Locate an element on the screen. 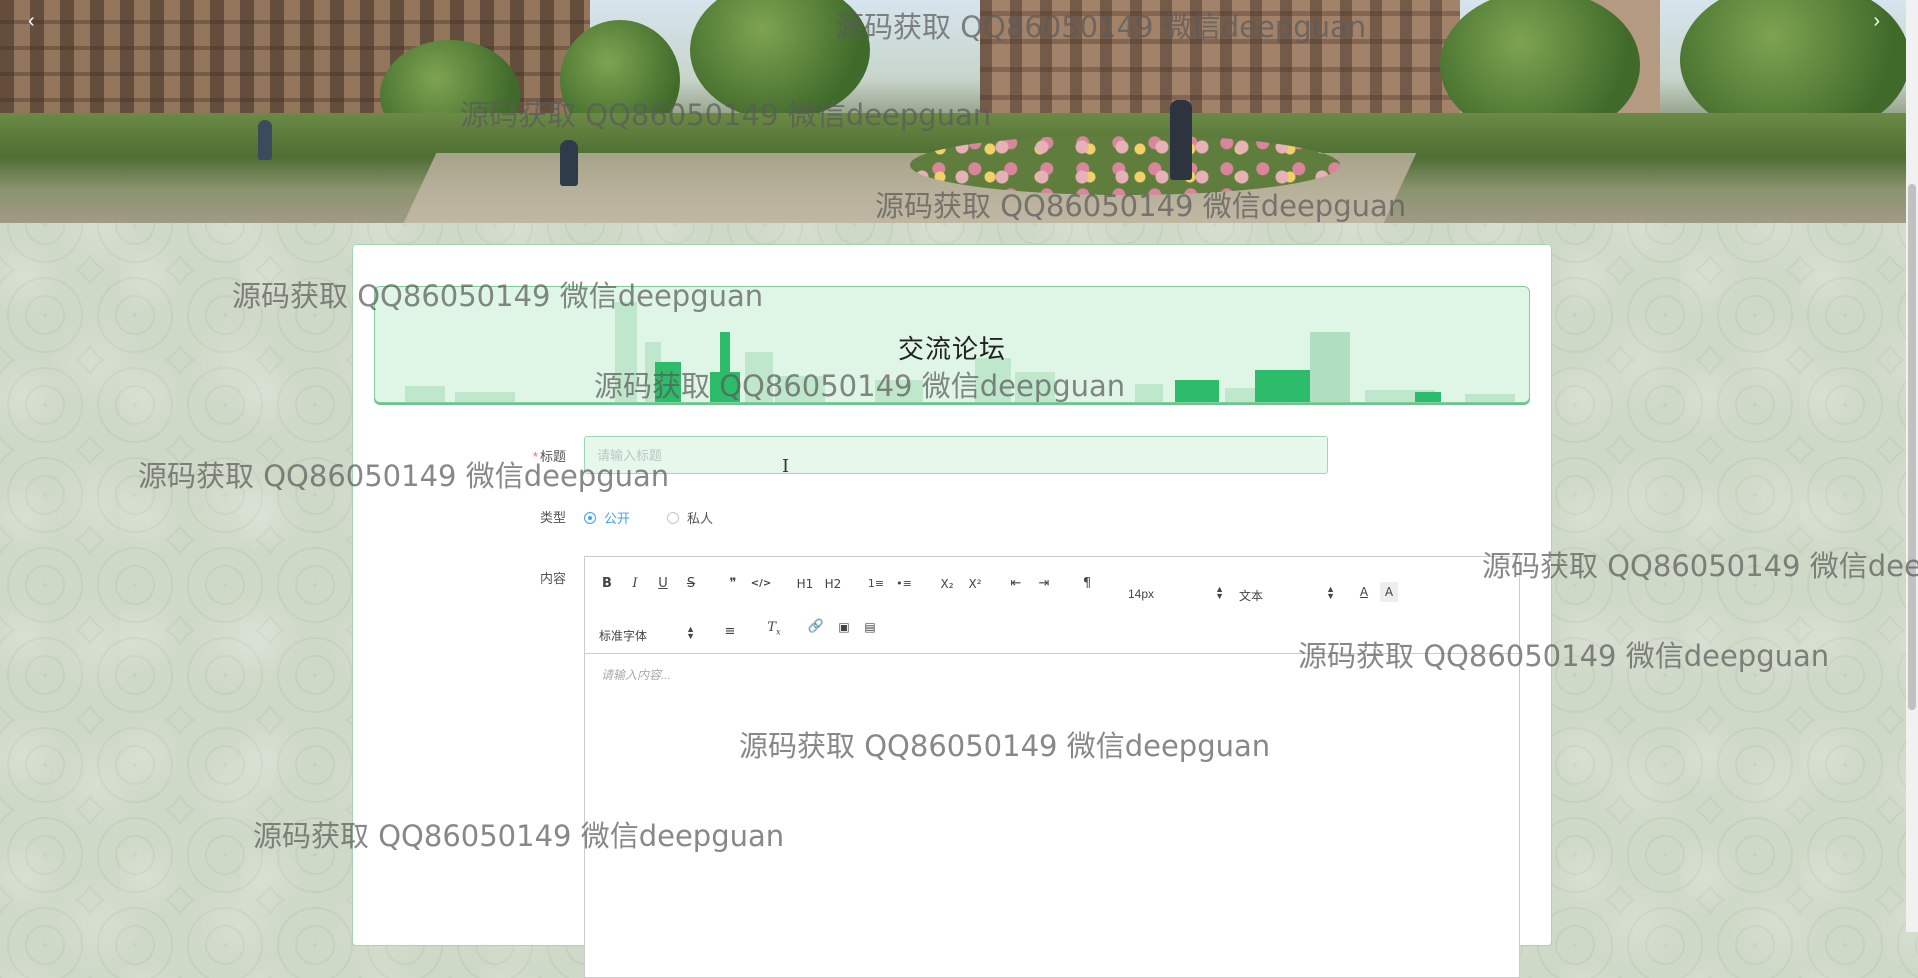 Image resolution: width=1918 pixels, height=978 pixels. page-title: 交流论坛 is located at coordinates (951, 349).